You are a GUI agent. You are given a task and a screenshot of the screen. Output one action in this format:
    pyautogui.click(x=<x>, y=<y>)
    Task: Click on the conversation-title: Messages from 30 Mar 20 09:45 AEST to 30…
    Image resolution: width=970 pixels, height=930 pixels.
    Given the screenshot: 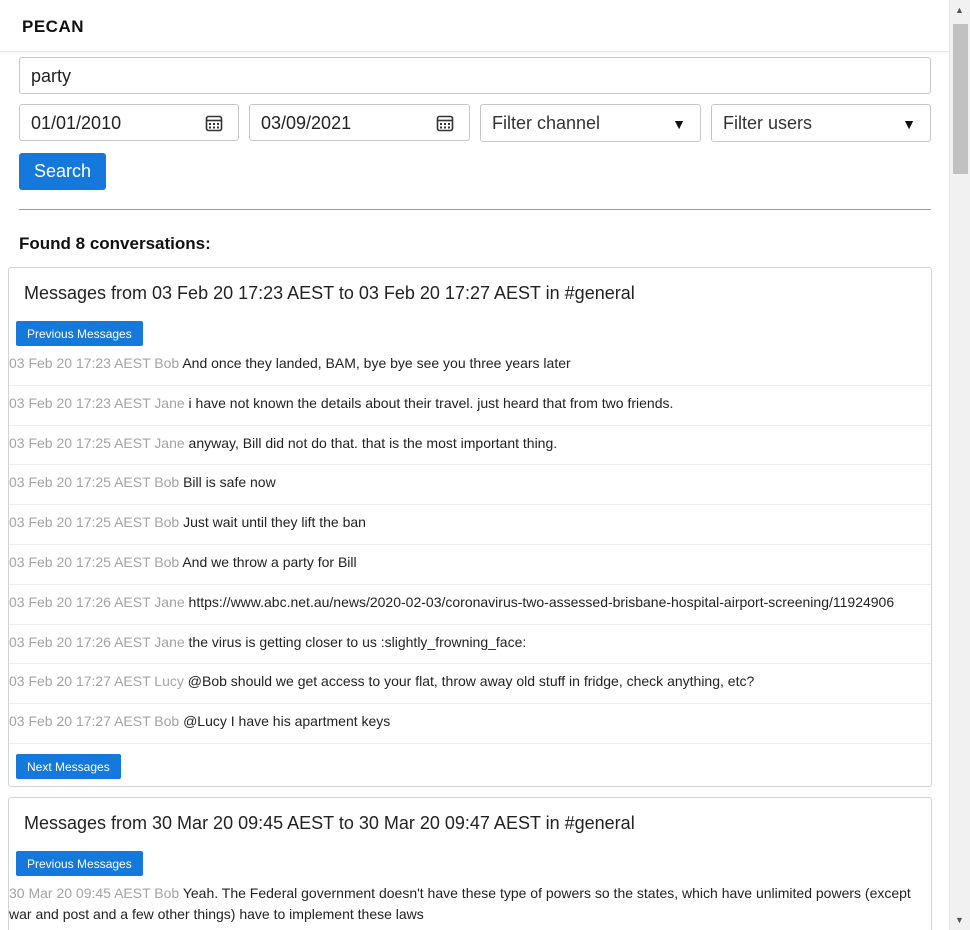 What is the action you would take?
    pyautogui.click(x=329, y=823)
    